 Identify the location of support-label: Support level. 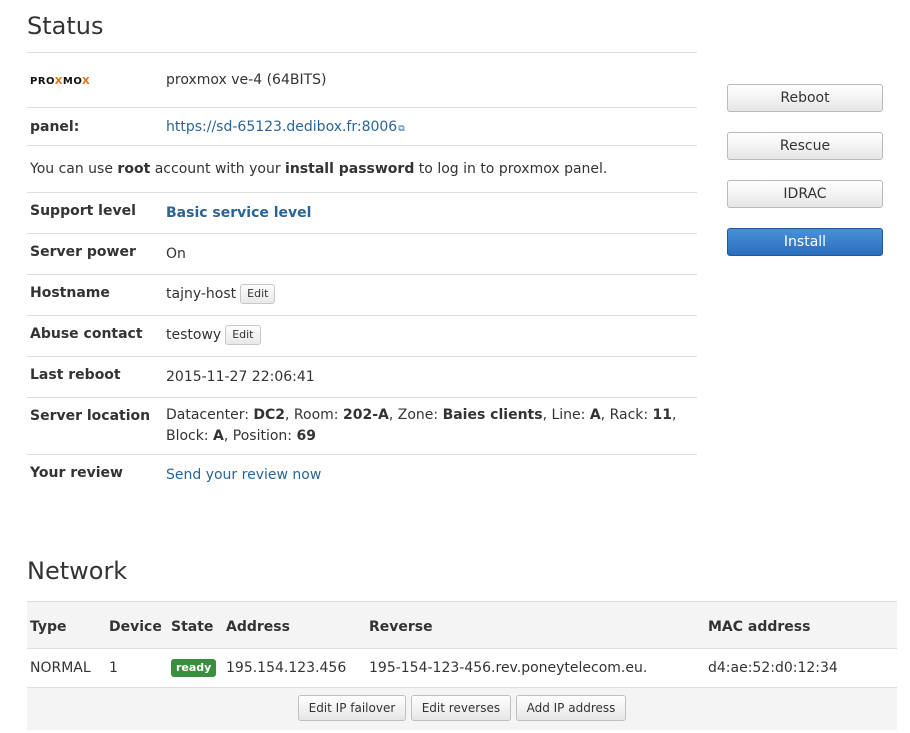
(95, 213).